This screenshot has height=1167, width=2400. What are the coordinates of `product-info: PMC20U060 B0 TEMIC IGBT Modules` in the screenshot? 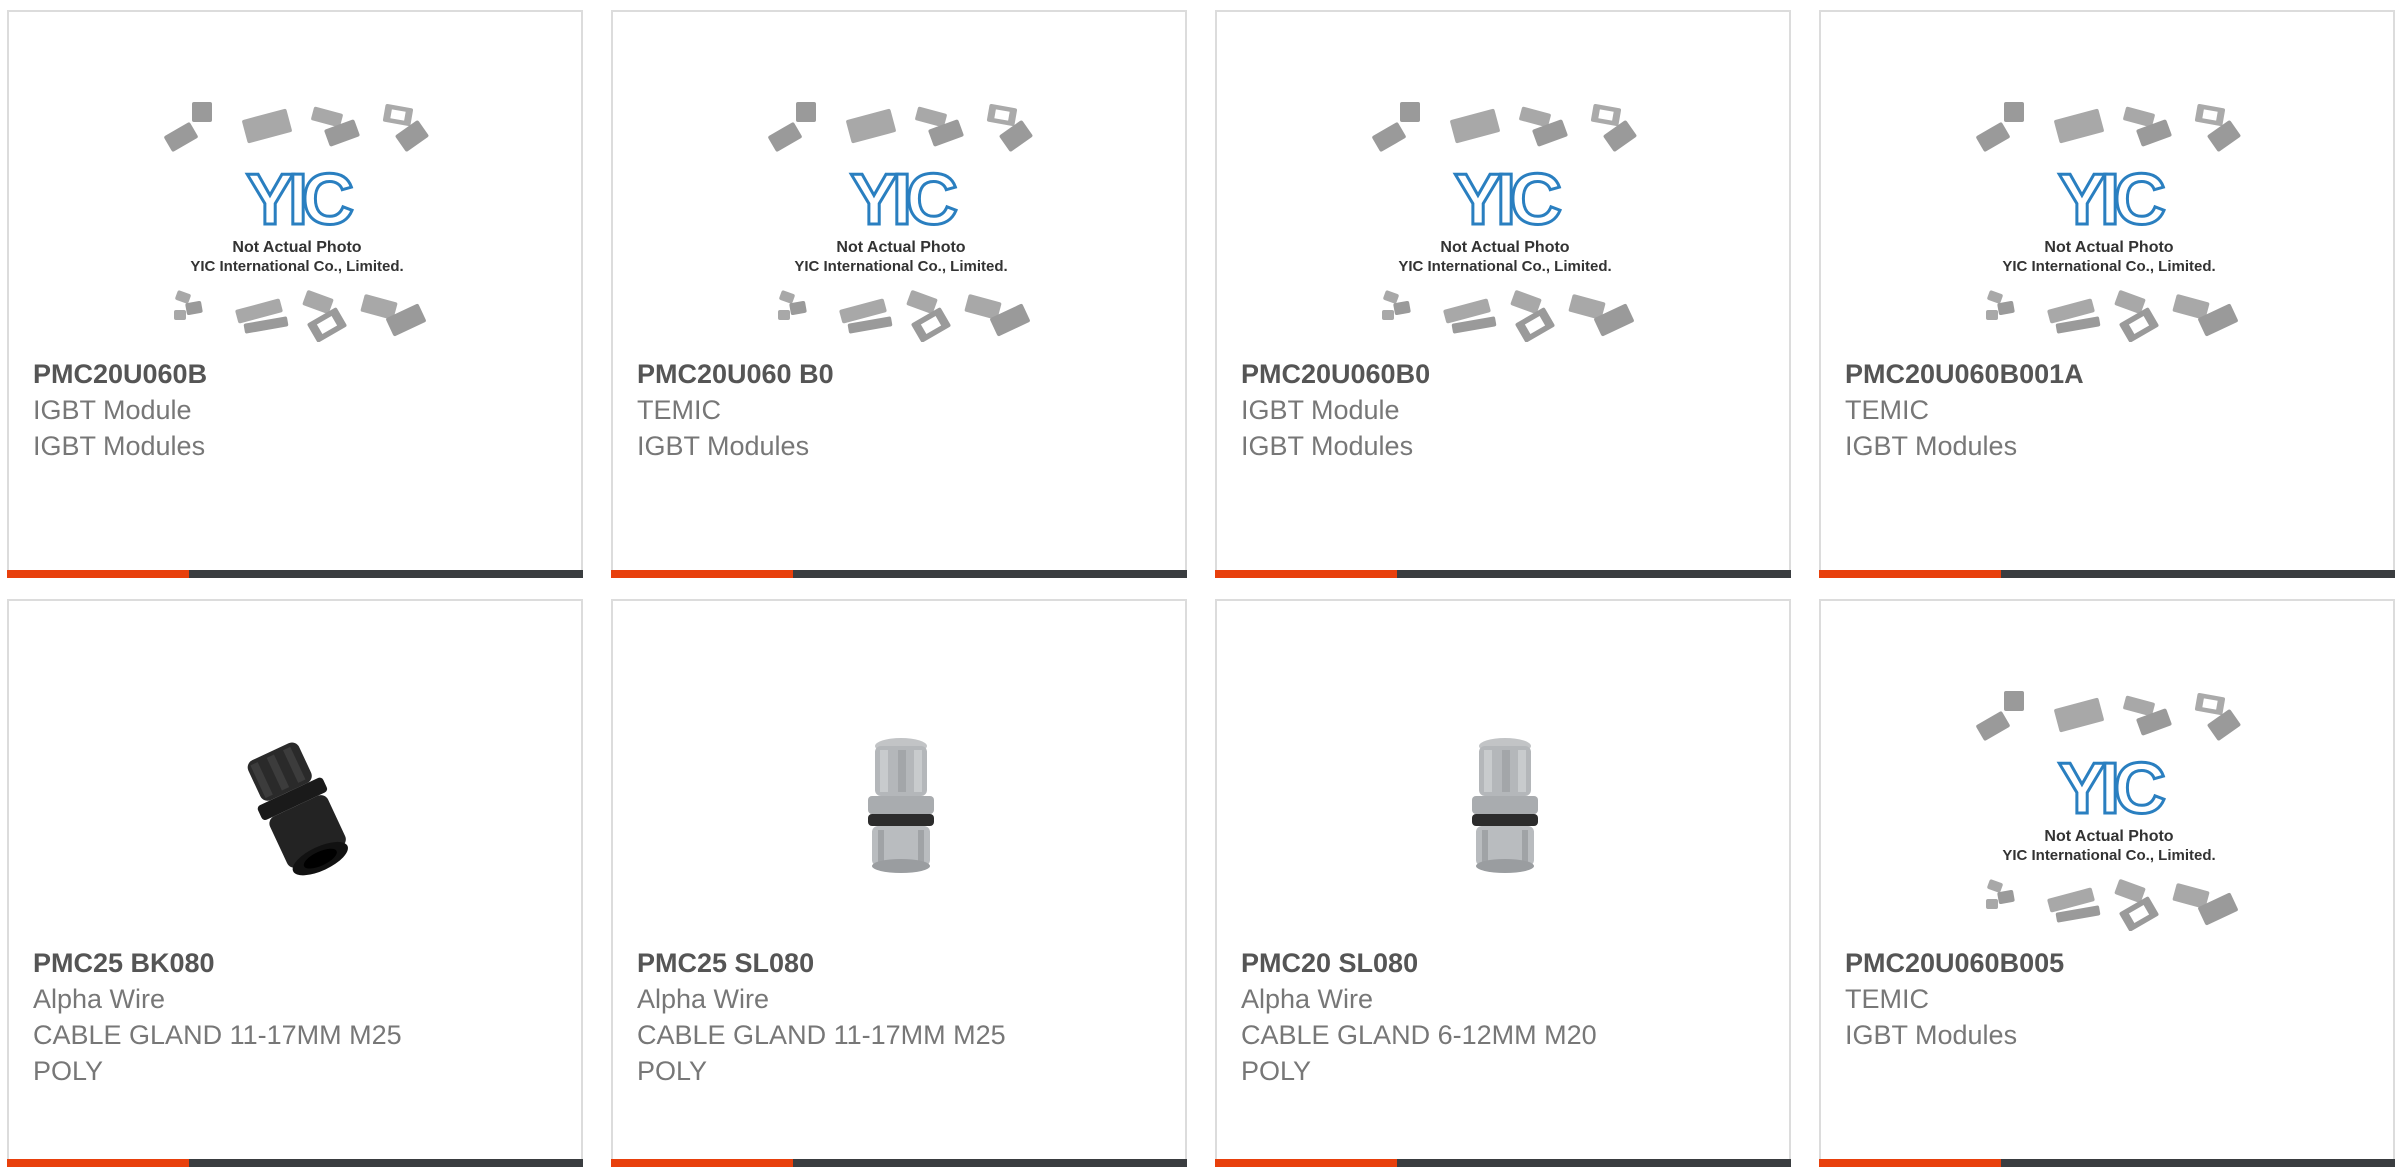 It's located at (899, 410).